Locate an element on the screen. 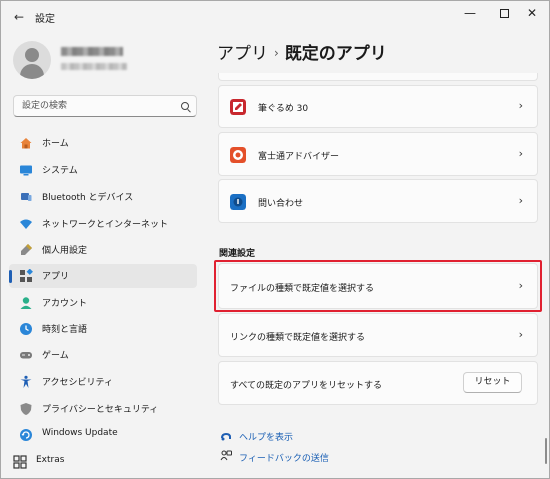 Image resolution: width=550 pixels, height=479 pixels. time-language-icon is located at coordinates (26, 329).